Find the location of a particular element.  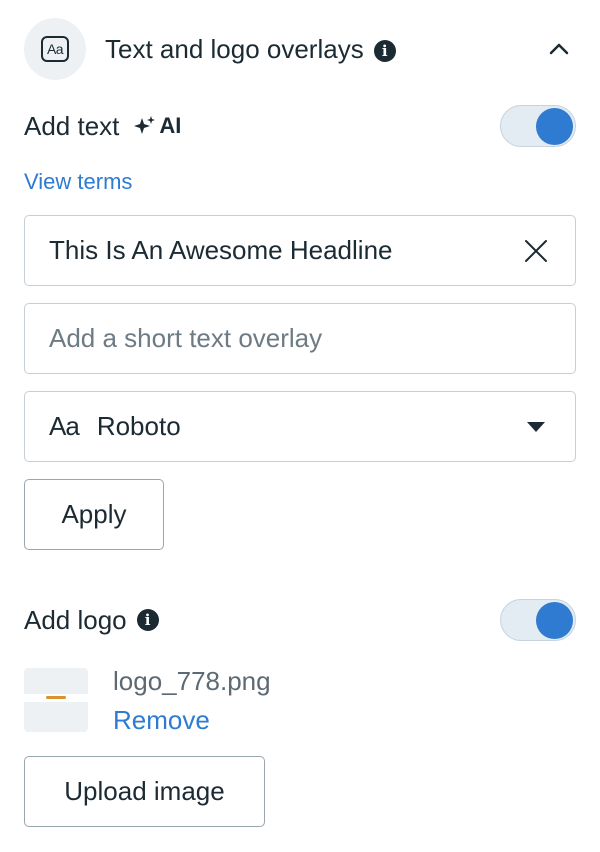

add-text-row: Add text AI is located at coordinates (300, 126).